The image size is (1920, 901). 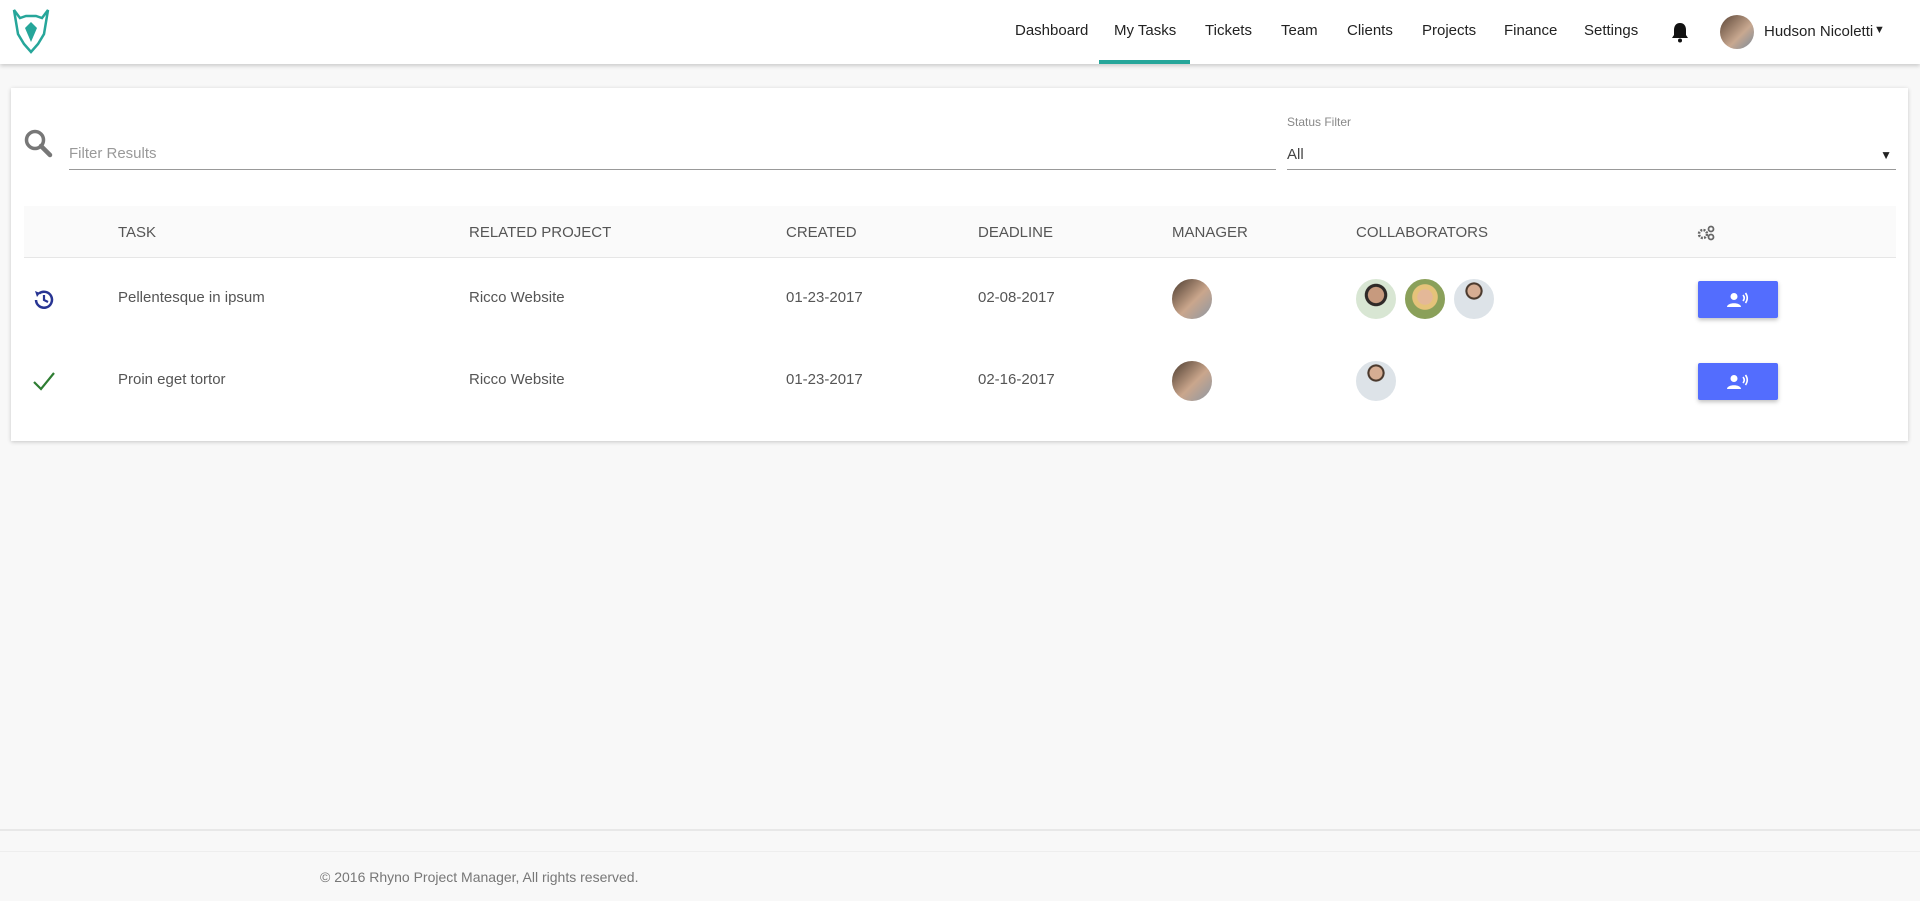 I want to click on header-collaborators: COLLABORATORS, so click(x=1422, y=232).